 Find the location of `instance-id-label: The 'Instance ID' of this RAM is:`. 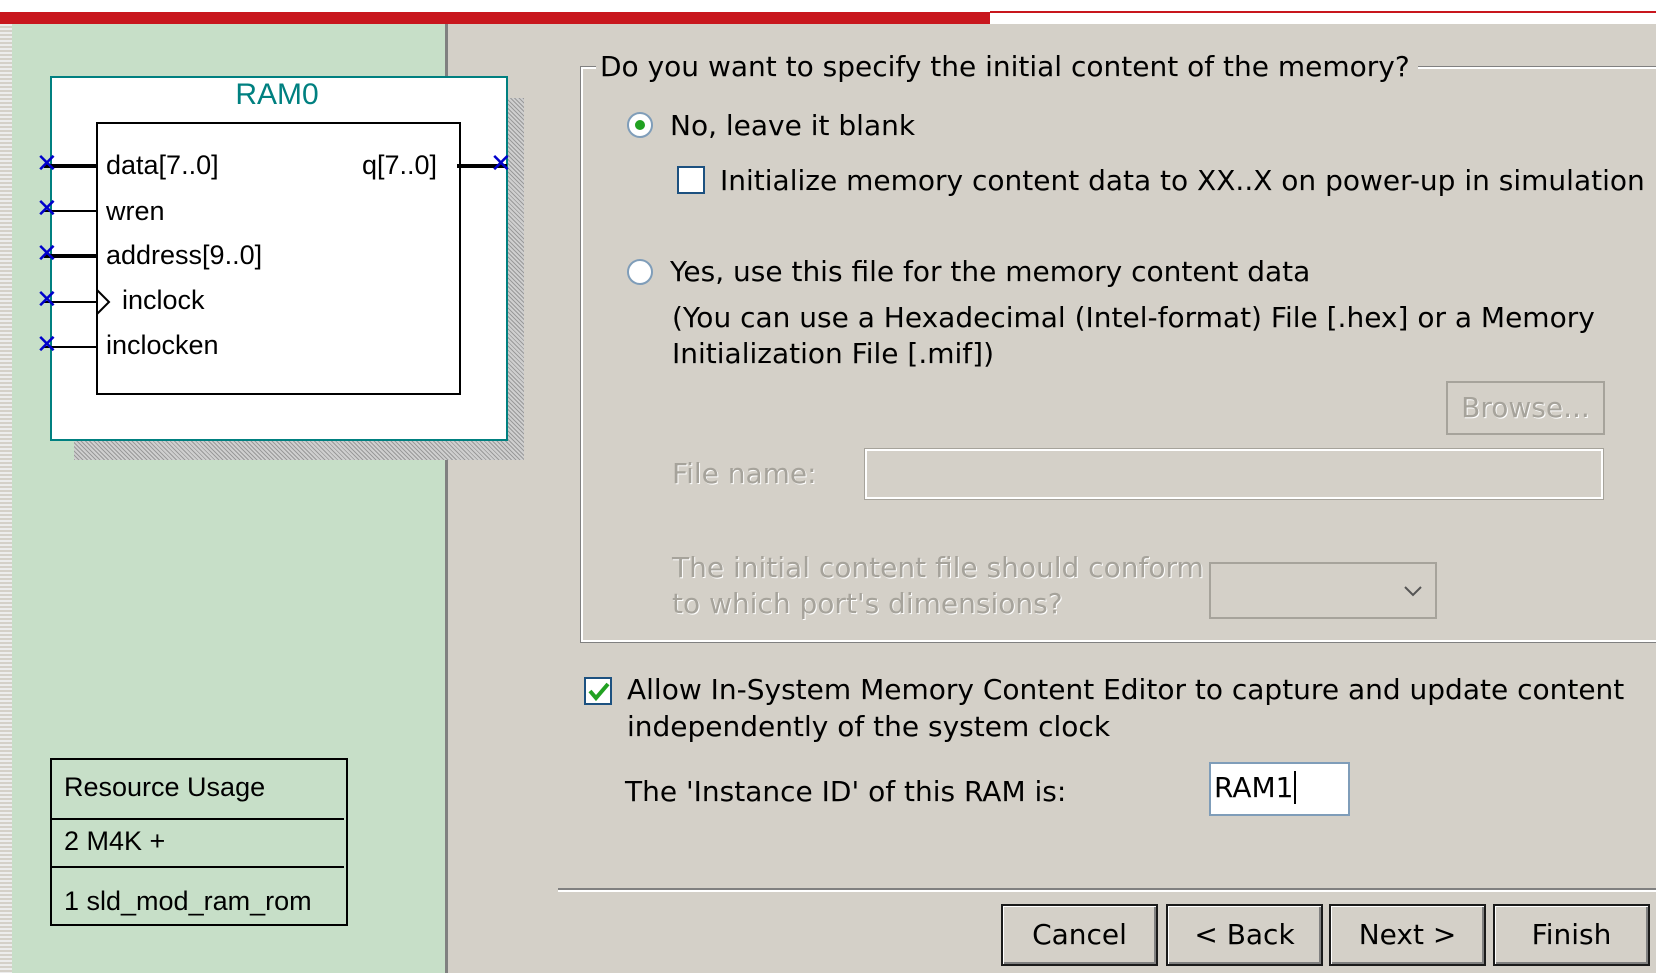

instance-id-label: The 'Instance ID' of this RAM is: is located at coordinates (846, 791).